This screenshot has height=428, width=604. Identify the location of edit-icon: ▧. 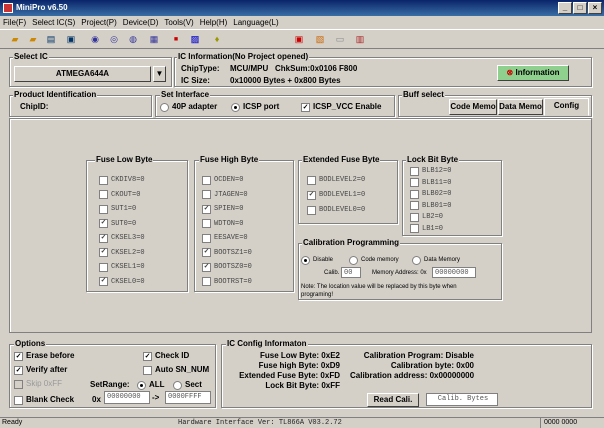
(320, 39).